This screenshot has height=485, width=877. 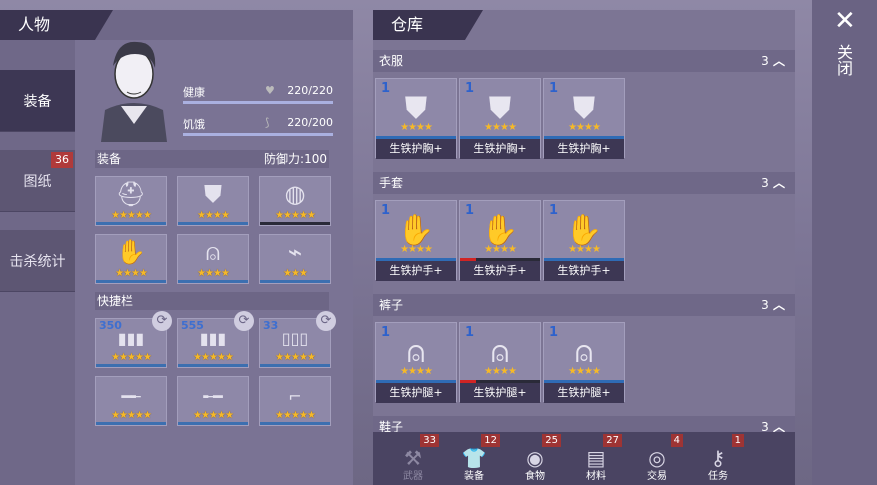 What do you see at coordinates (676, 440) in the screenshot?
I see `tab-badge: 4` at bounding box center [676, 440].